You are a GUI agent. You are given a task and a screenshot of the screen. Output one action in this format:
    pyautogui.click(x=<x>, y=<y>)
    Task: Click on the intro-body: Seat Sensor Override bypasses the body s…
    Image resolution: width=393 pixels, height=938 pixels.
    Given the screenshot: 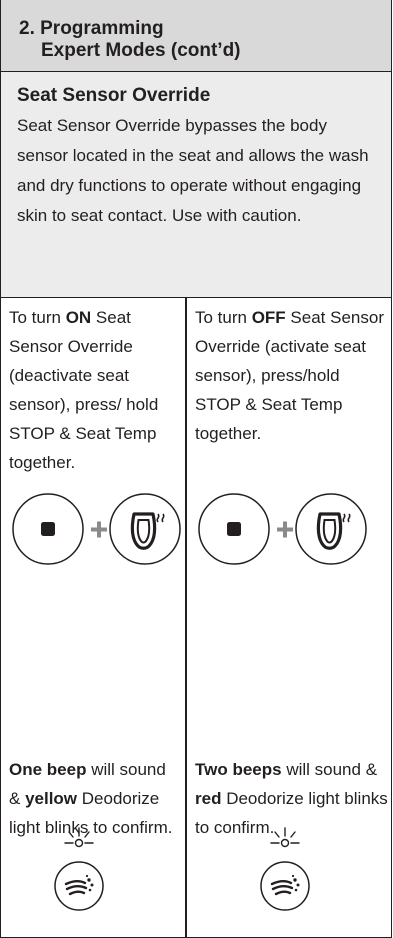 What is the action you would take?
    pyautogui.click(x=193, y=170)
    